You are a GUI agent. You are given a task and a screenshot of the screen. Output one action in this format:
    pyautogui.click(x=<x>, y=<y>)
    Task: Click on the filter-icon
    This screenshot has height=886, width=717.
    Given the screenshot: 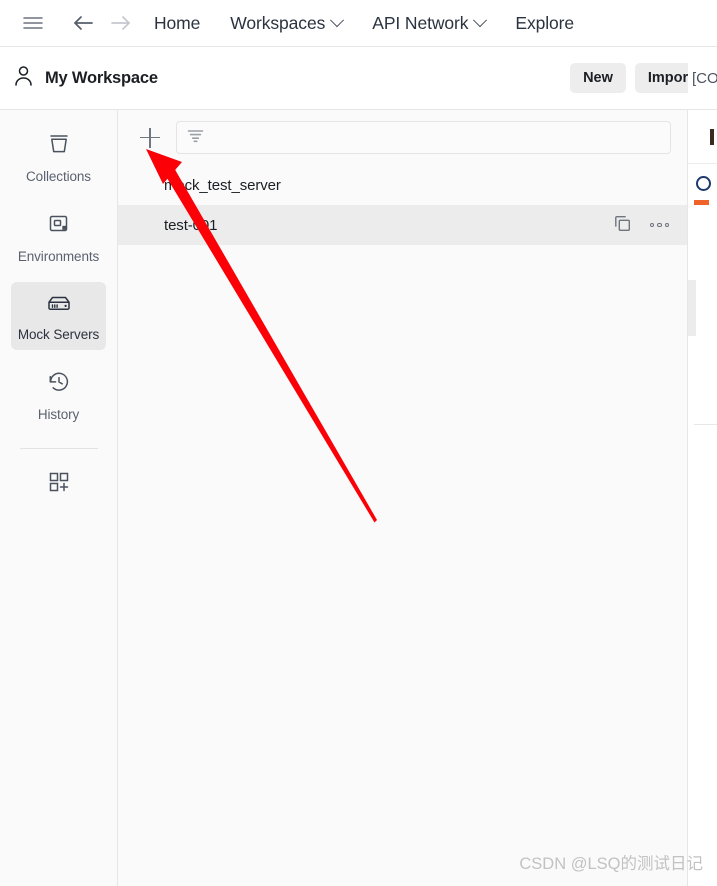 What is the action you would take?
    pyautogui.click(x=195, y=138)
    